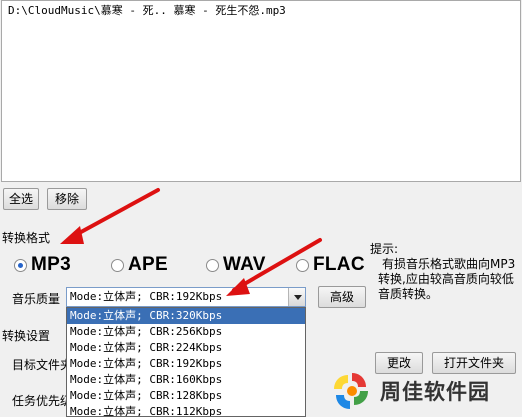  What do you see at coordinates (110, 216) in the screenshot?
I see `arrow-to-format` at bounding box center [110, 216].